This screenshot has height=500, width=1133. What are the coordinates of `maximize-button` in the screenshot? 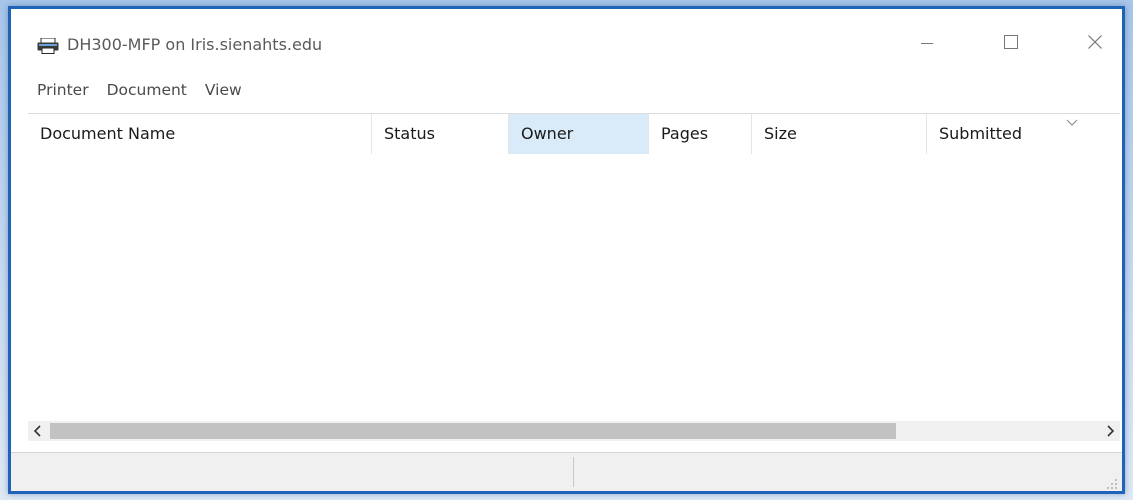 It's located at (1011, 44).